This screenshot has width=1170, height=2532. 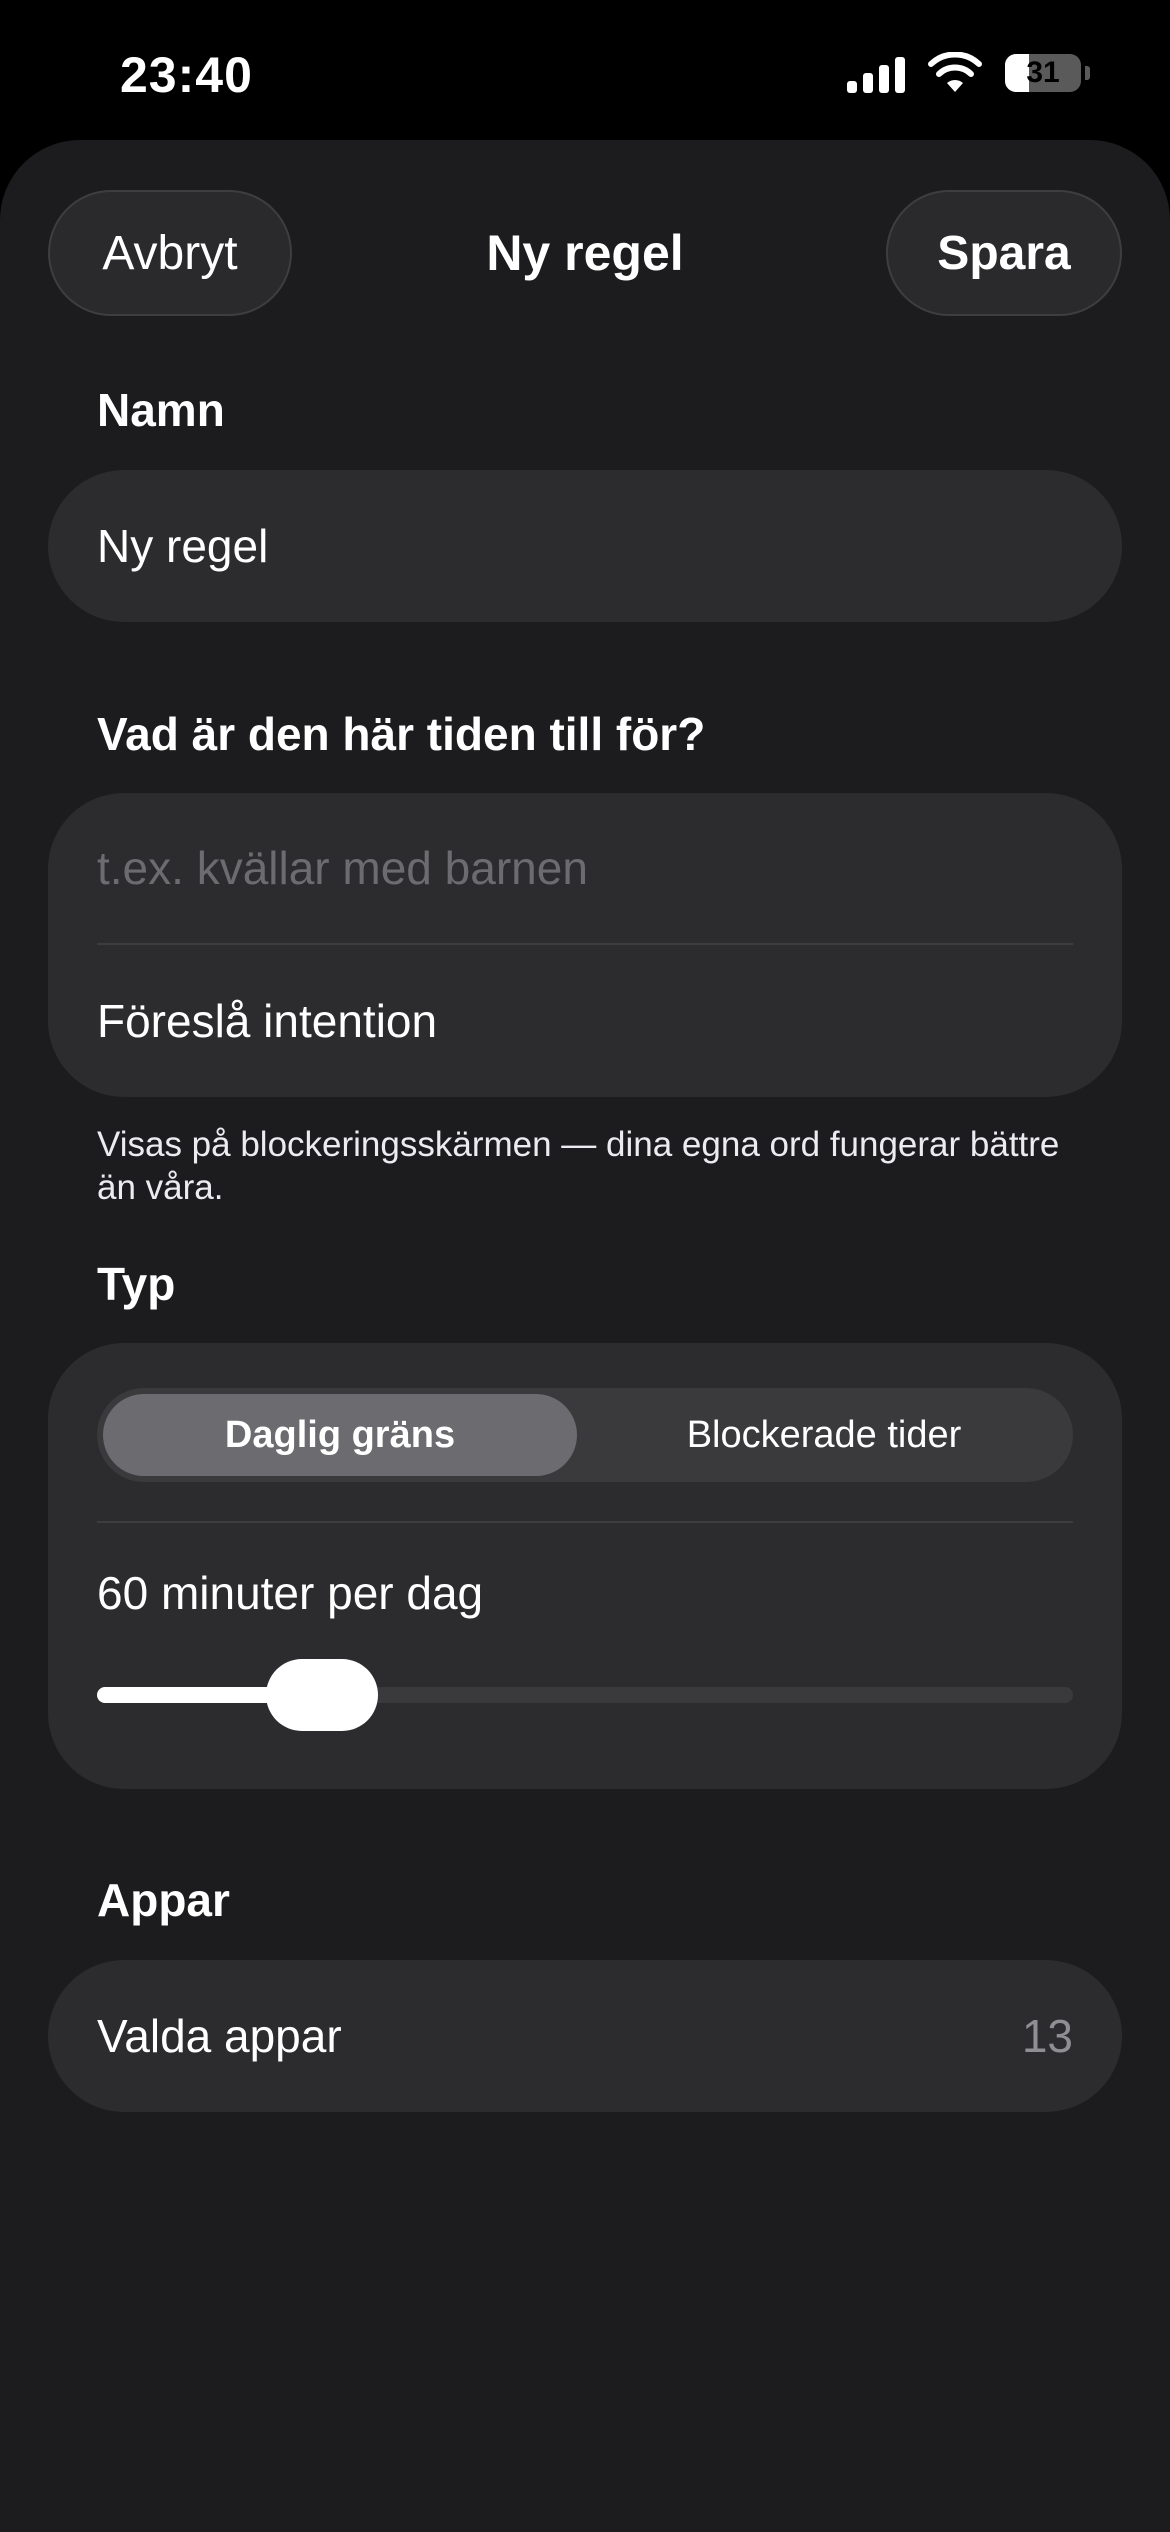 I want to click on signal-icon, so click(x=876, y=73).